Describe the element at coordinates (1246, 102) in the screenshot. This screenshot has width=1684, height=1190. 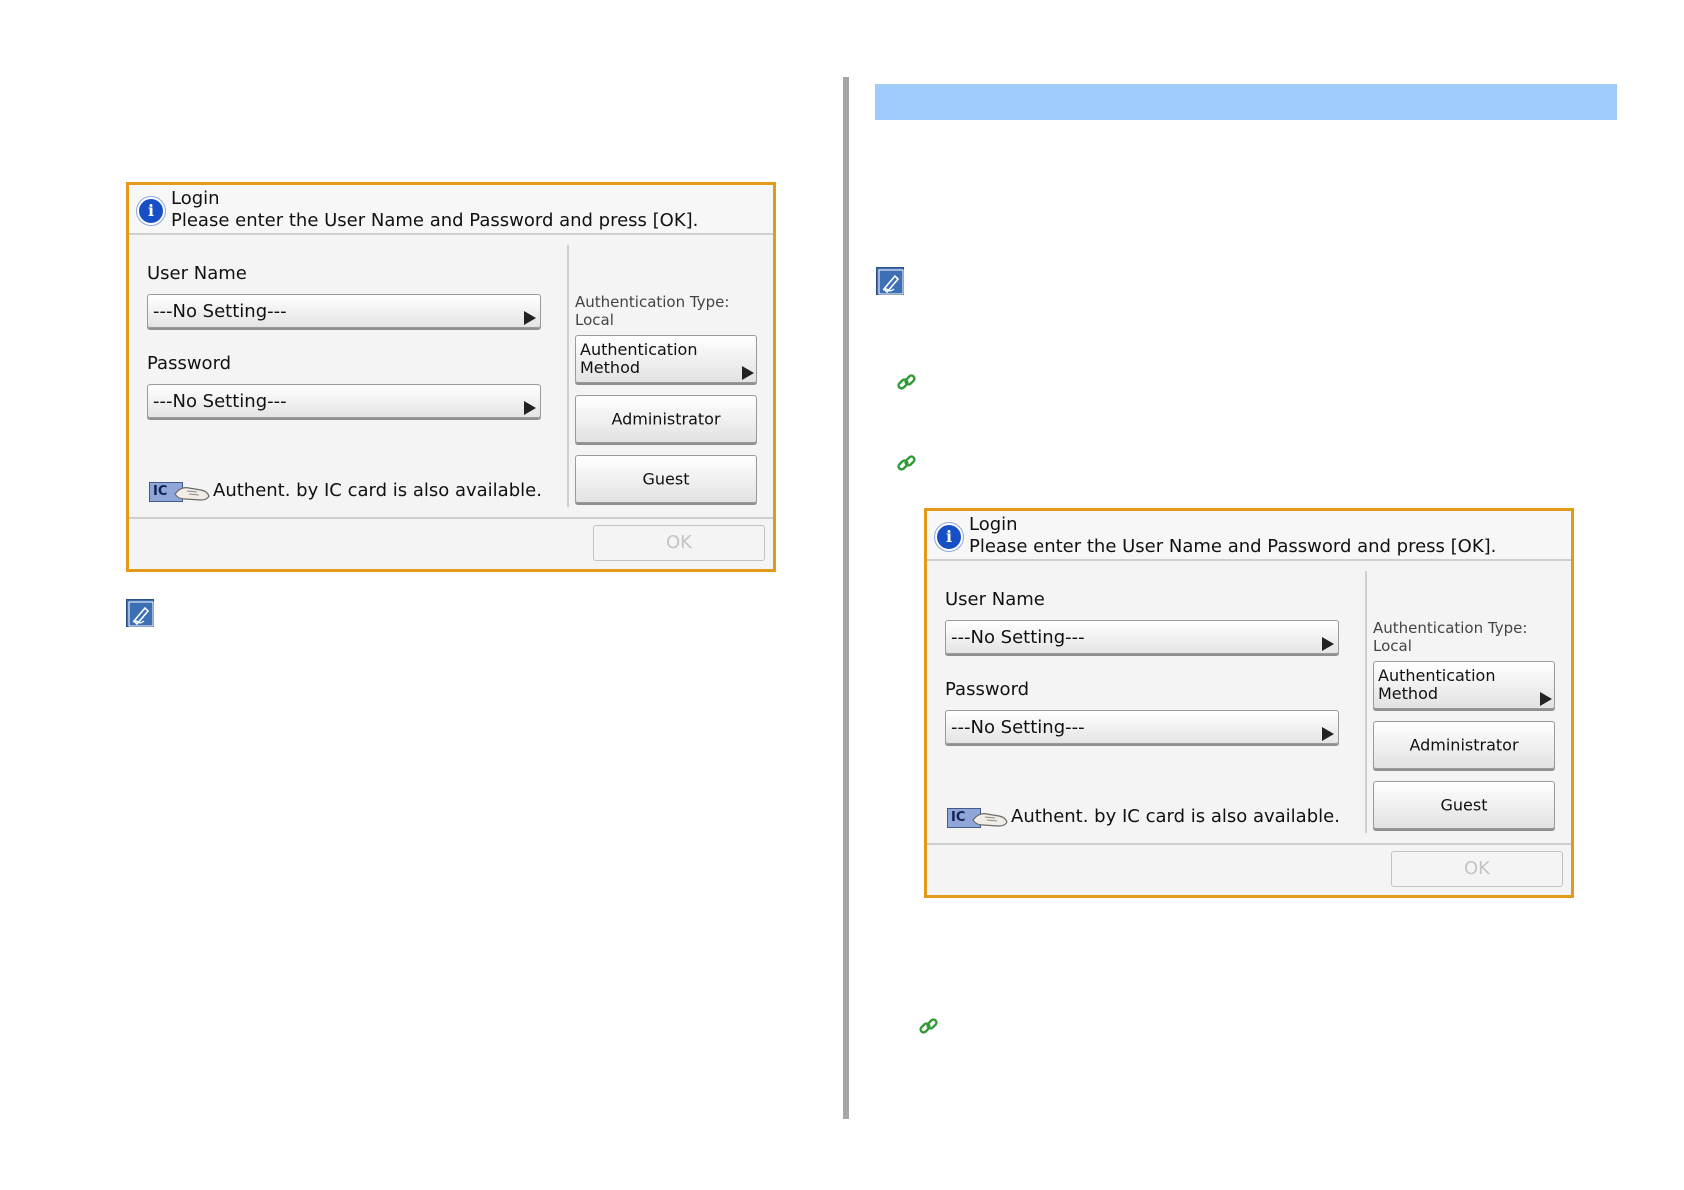
I see `section-header-bar` at that location.